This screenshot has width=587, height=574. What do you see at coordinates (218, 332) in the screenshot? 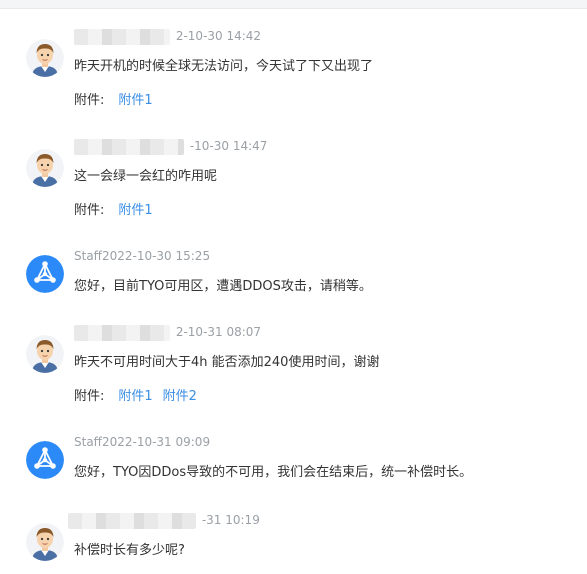
I see `message-time: 2-10-31 08:07` at bounding box center [218, 332].